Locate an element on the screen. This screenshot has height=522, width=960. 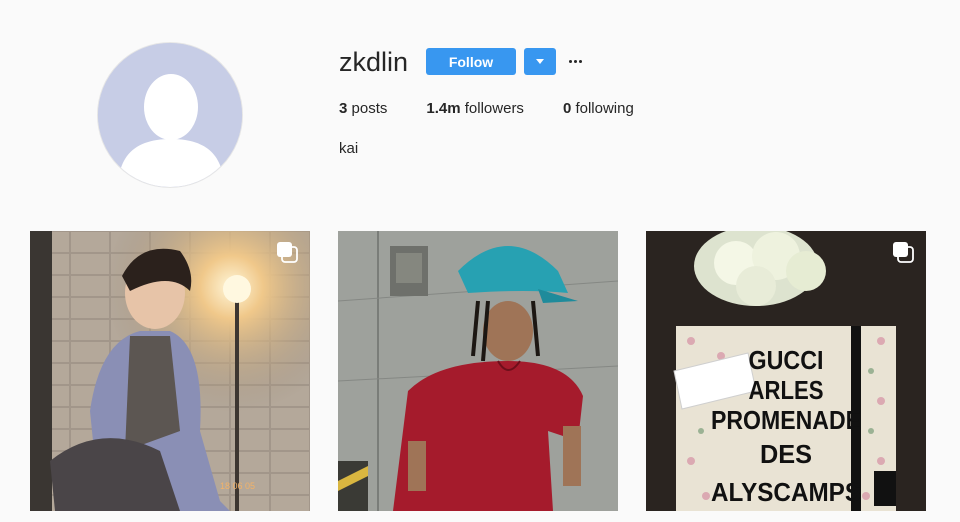
following-label: following is located at coordinates (602, 108).